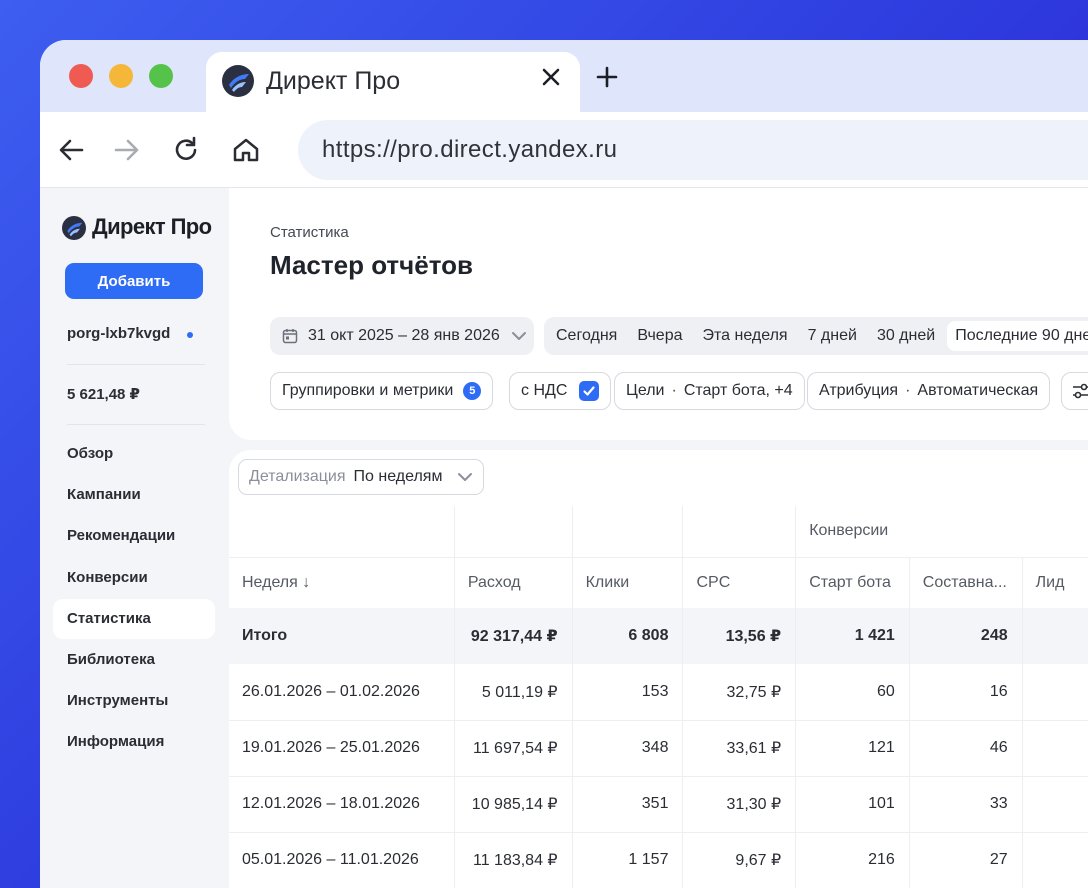 The image size is (1088, 888). What do you see at coordinates (586, 336) in the screenshot?
I see `period-today: Сегодня` at bounding box center [586, 336].